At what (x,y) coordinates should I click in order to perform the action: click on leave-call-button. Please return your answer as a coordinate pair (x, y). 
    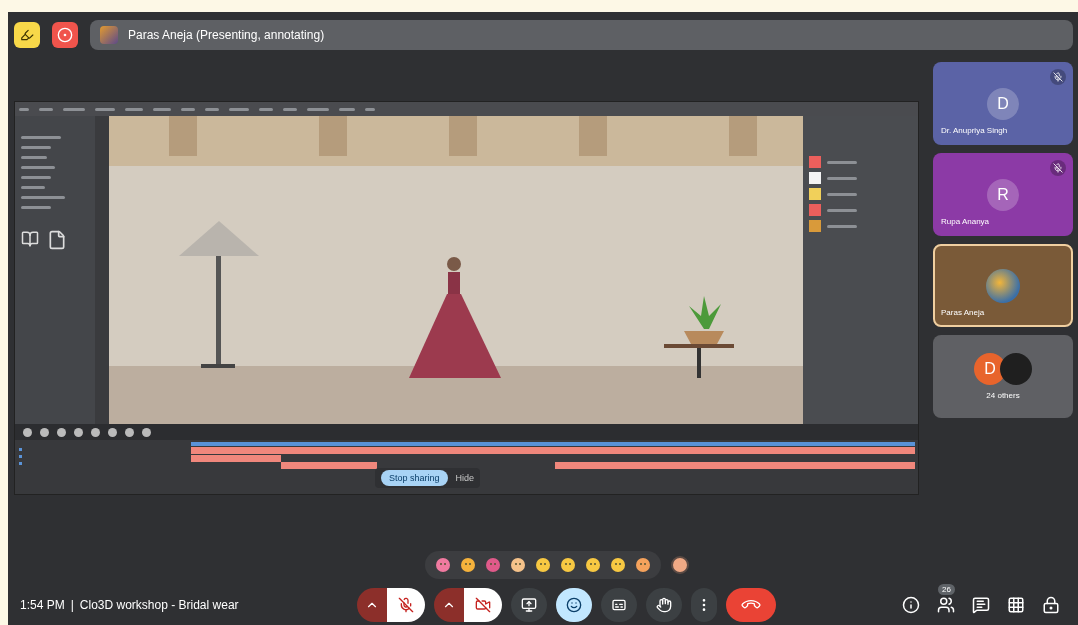
    Looking at the image, I should click on (751, 605).